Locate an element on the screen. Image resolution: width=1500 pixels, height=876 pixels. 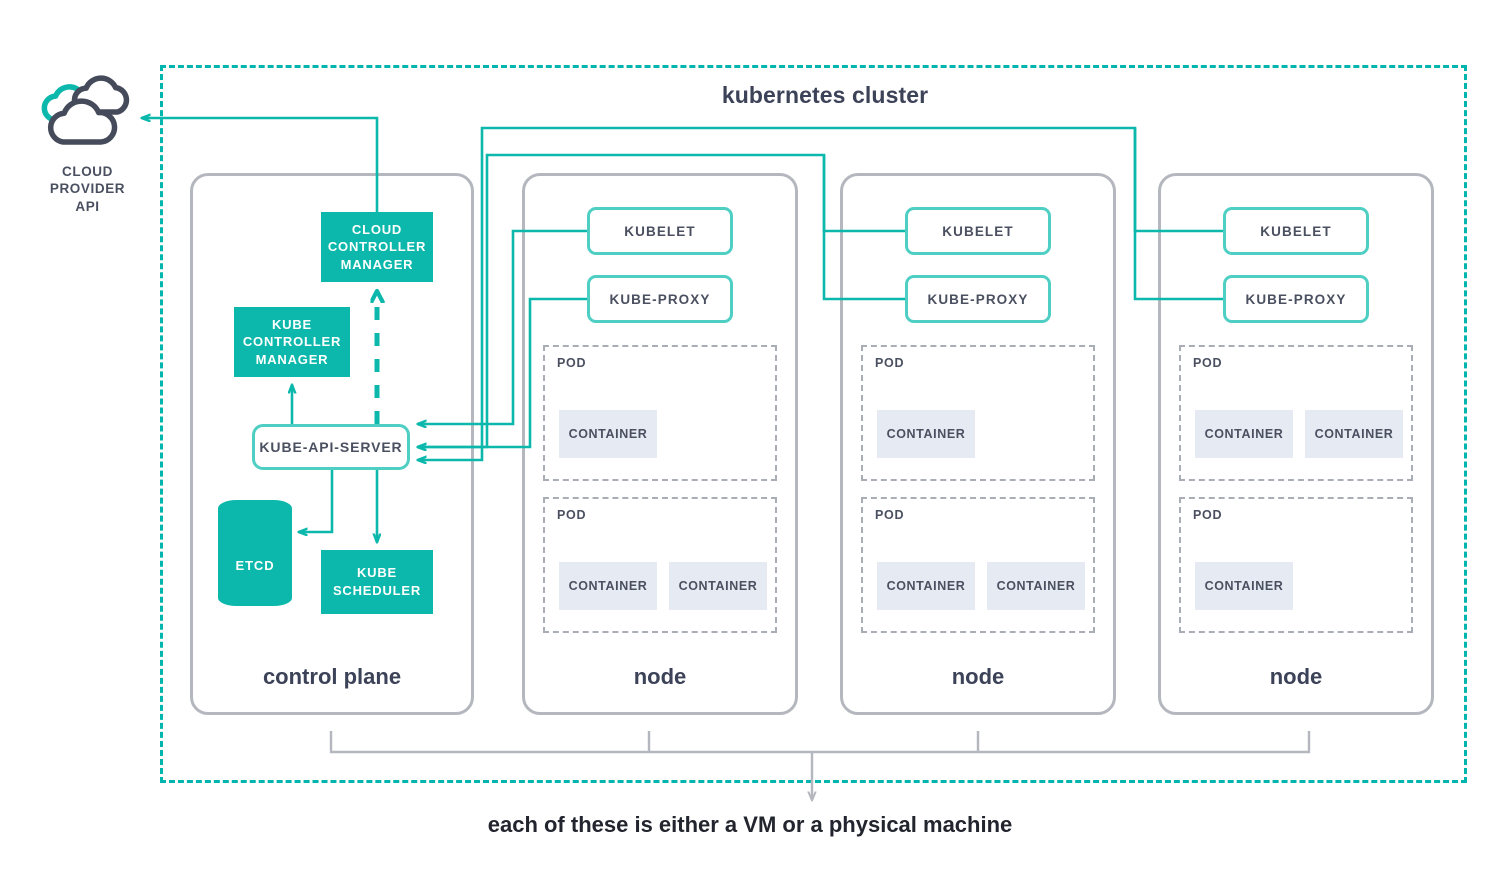
kube-api-server-box: KUBE-API-SERVER is located at coordinates (331, 447).